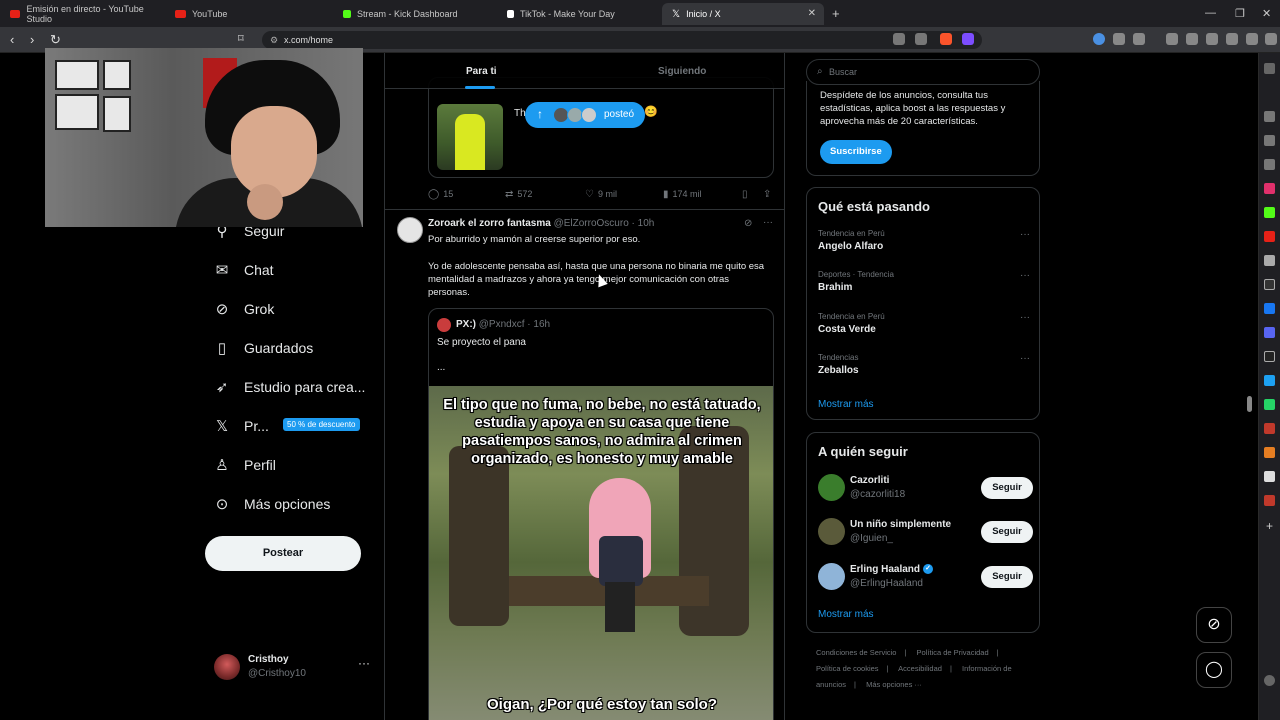  What do you see at coordinates (1210, 13) in the screenshot?
I see `minimize-icon: —` at bounding box center [1210, 13].